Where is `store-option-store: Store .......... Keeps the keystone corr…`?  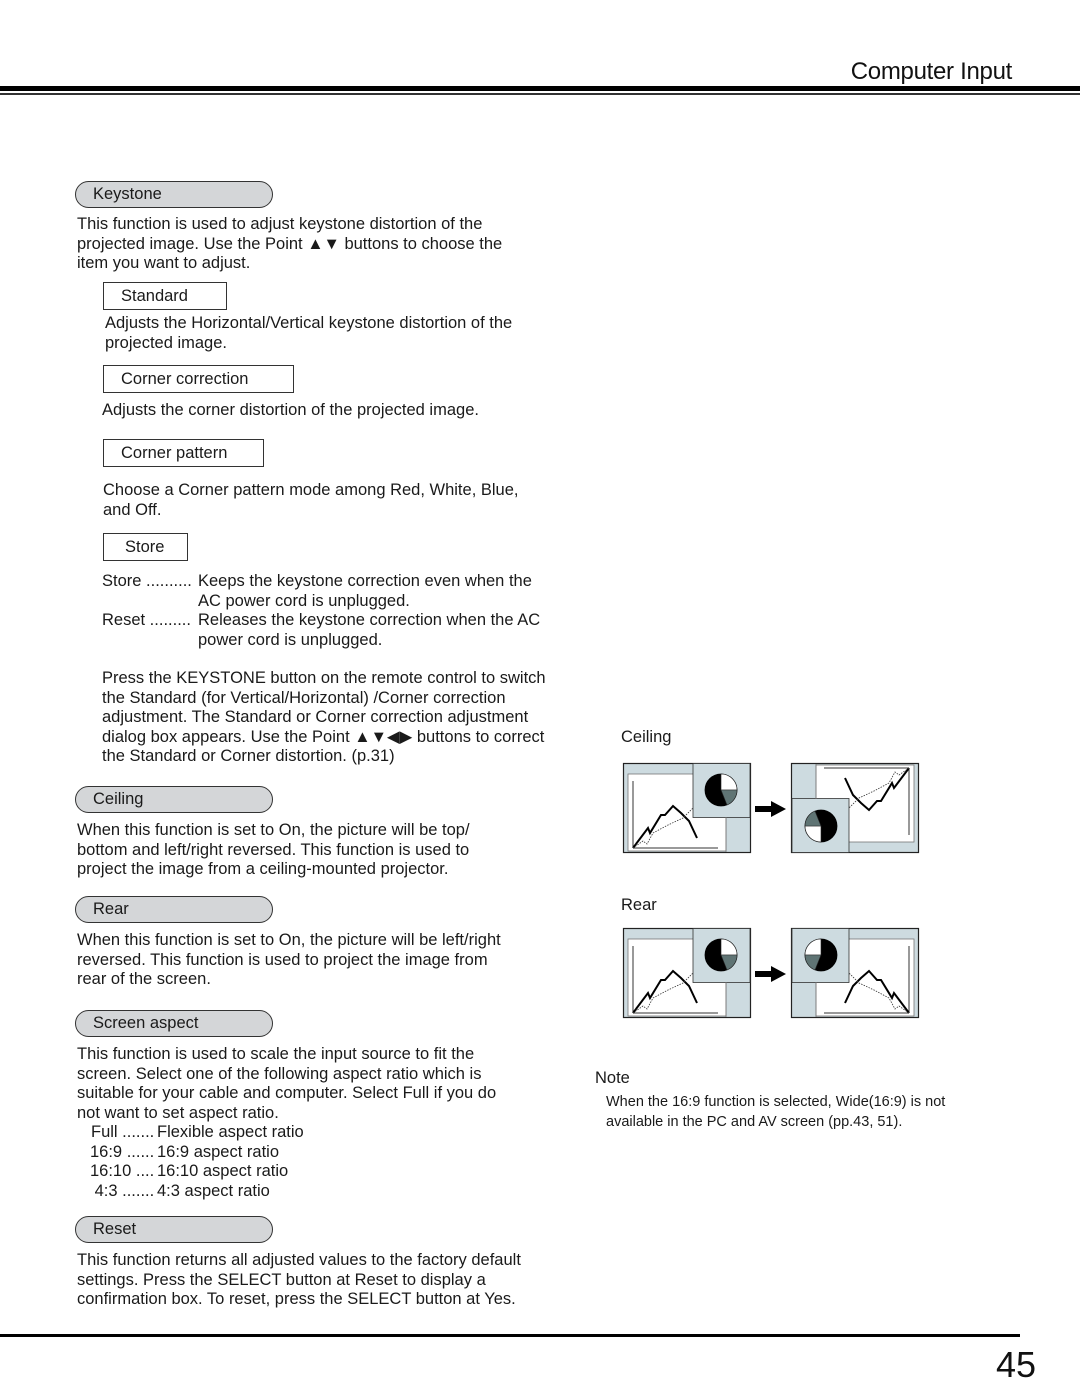
store-option-store: Store .......... Keeps the keystone corr… is located at coordinates (342, 591).